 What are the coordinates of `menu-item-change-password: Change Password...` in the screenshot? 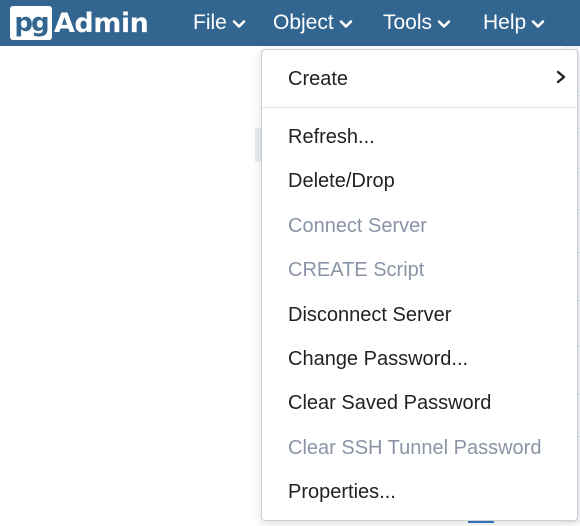 It's located at (378, 359).